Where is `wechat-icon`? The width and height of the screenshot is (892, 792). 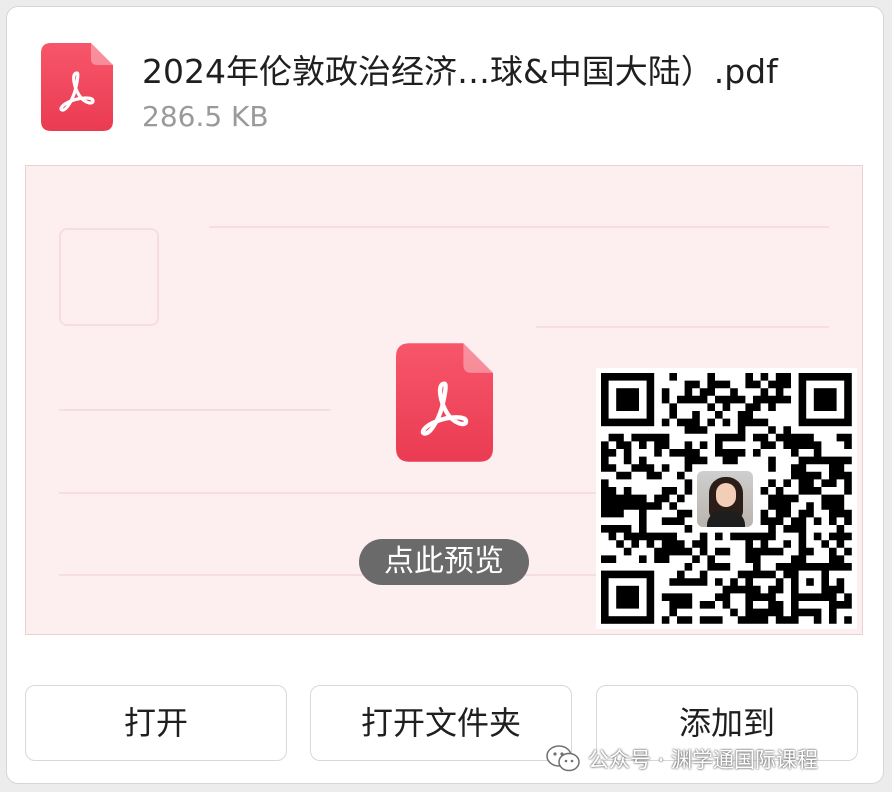 wechat-icon is located at coordinates (563, 758).